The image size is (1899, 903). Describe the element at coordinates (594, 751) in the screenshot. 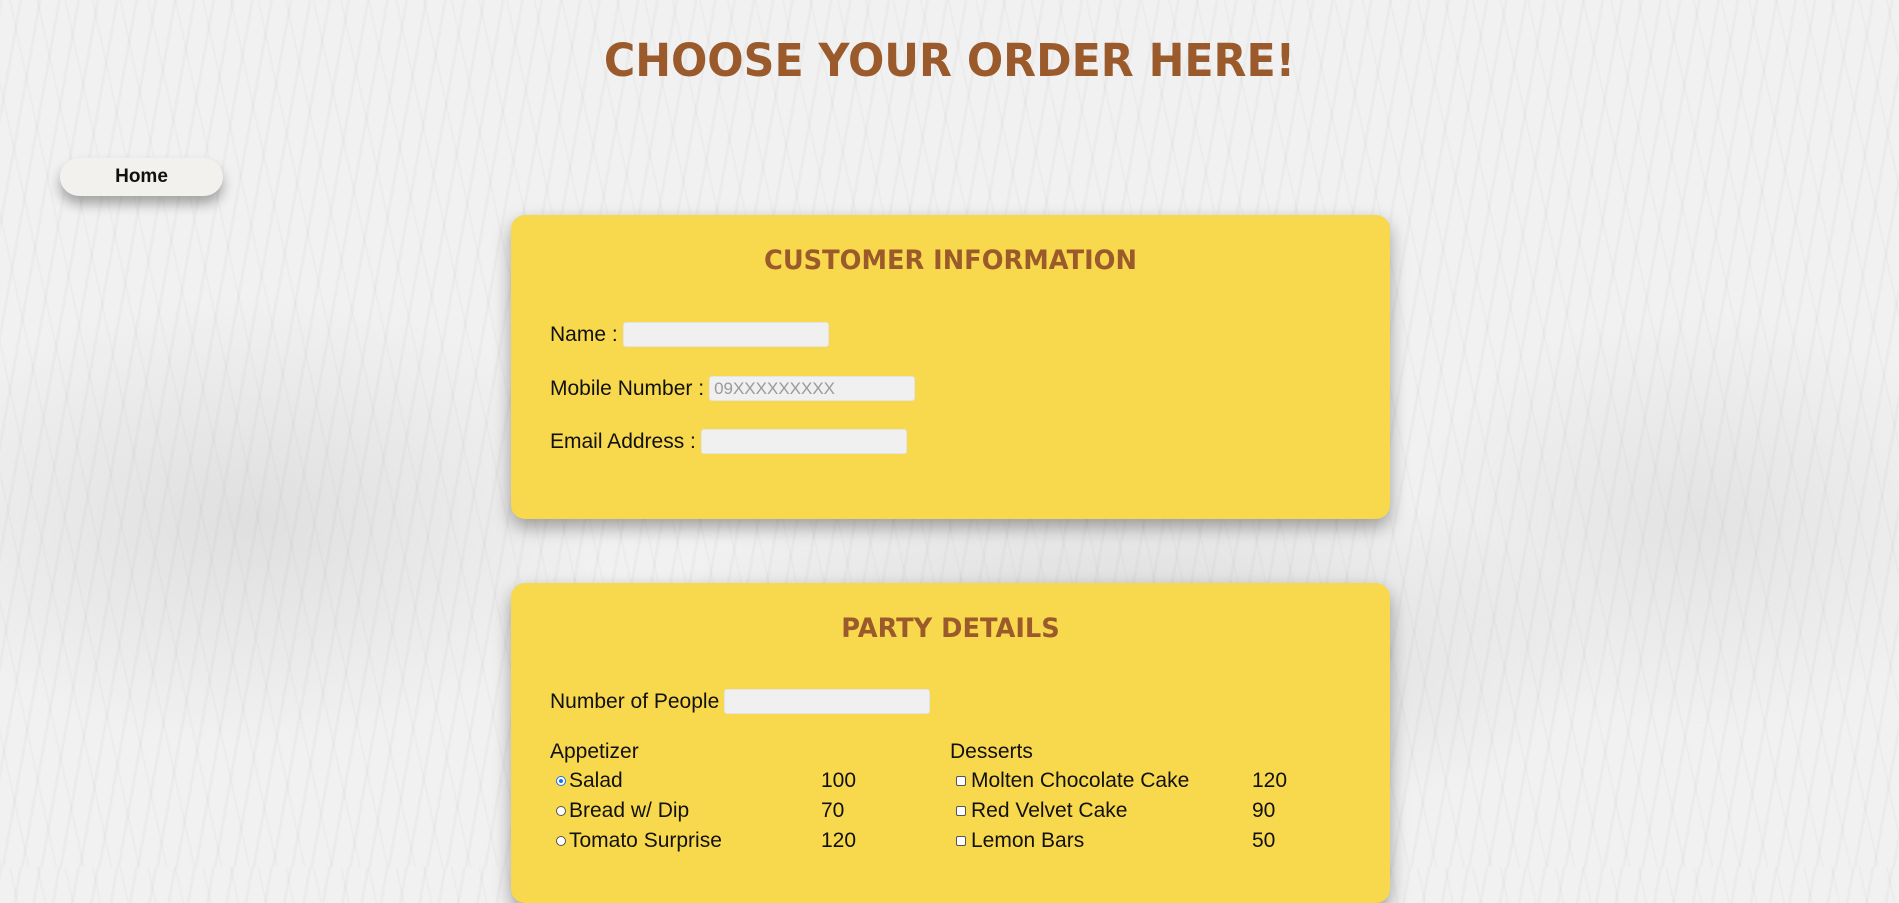

I see `appetizer-heading: Appetizer` at that location.